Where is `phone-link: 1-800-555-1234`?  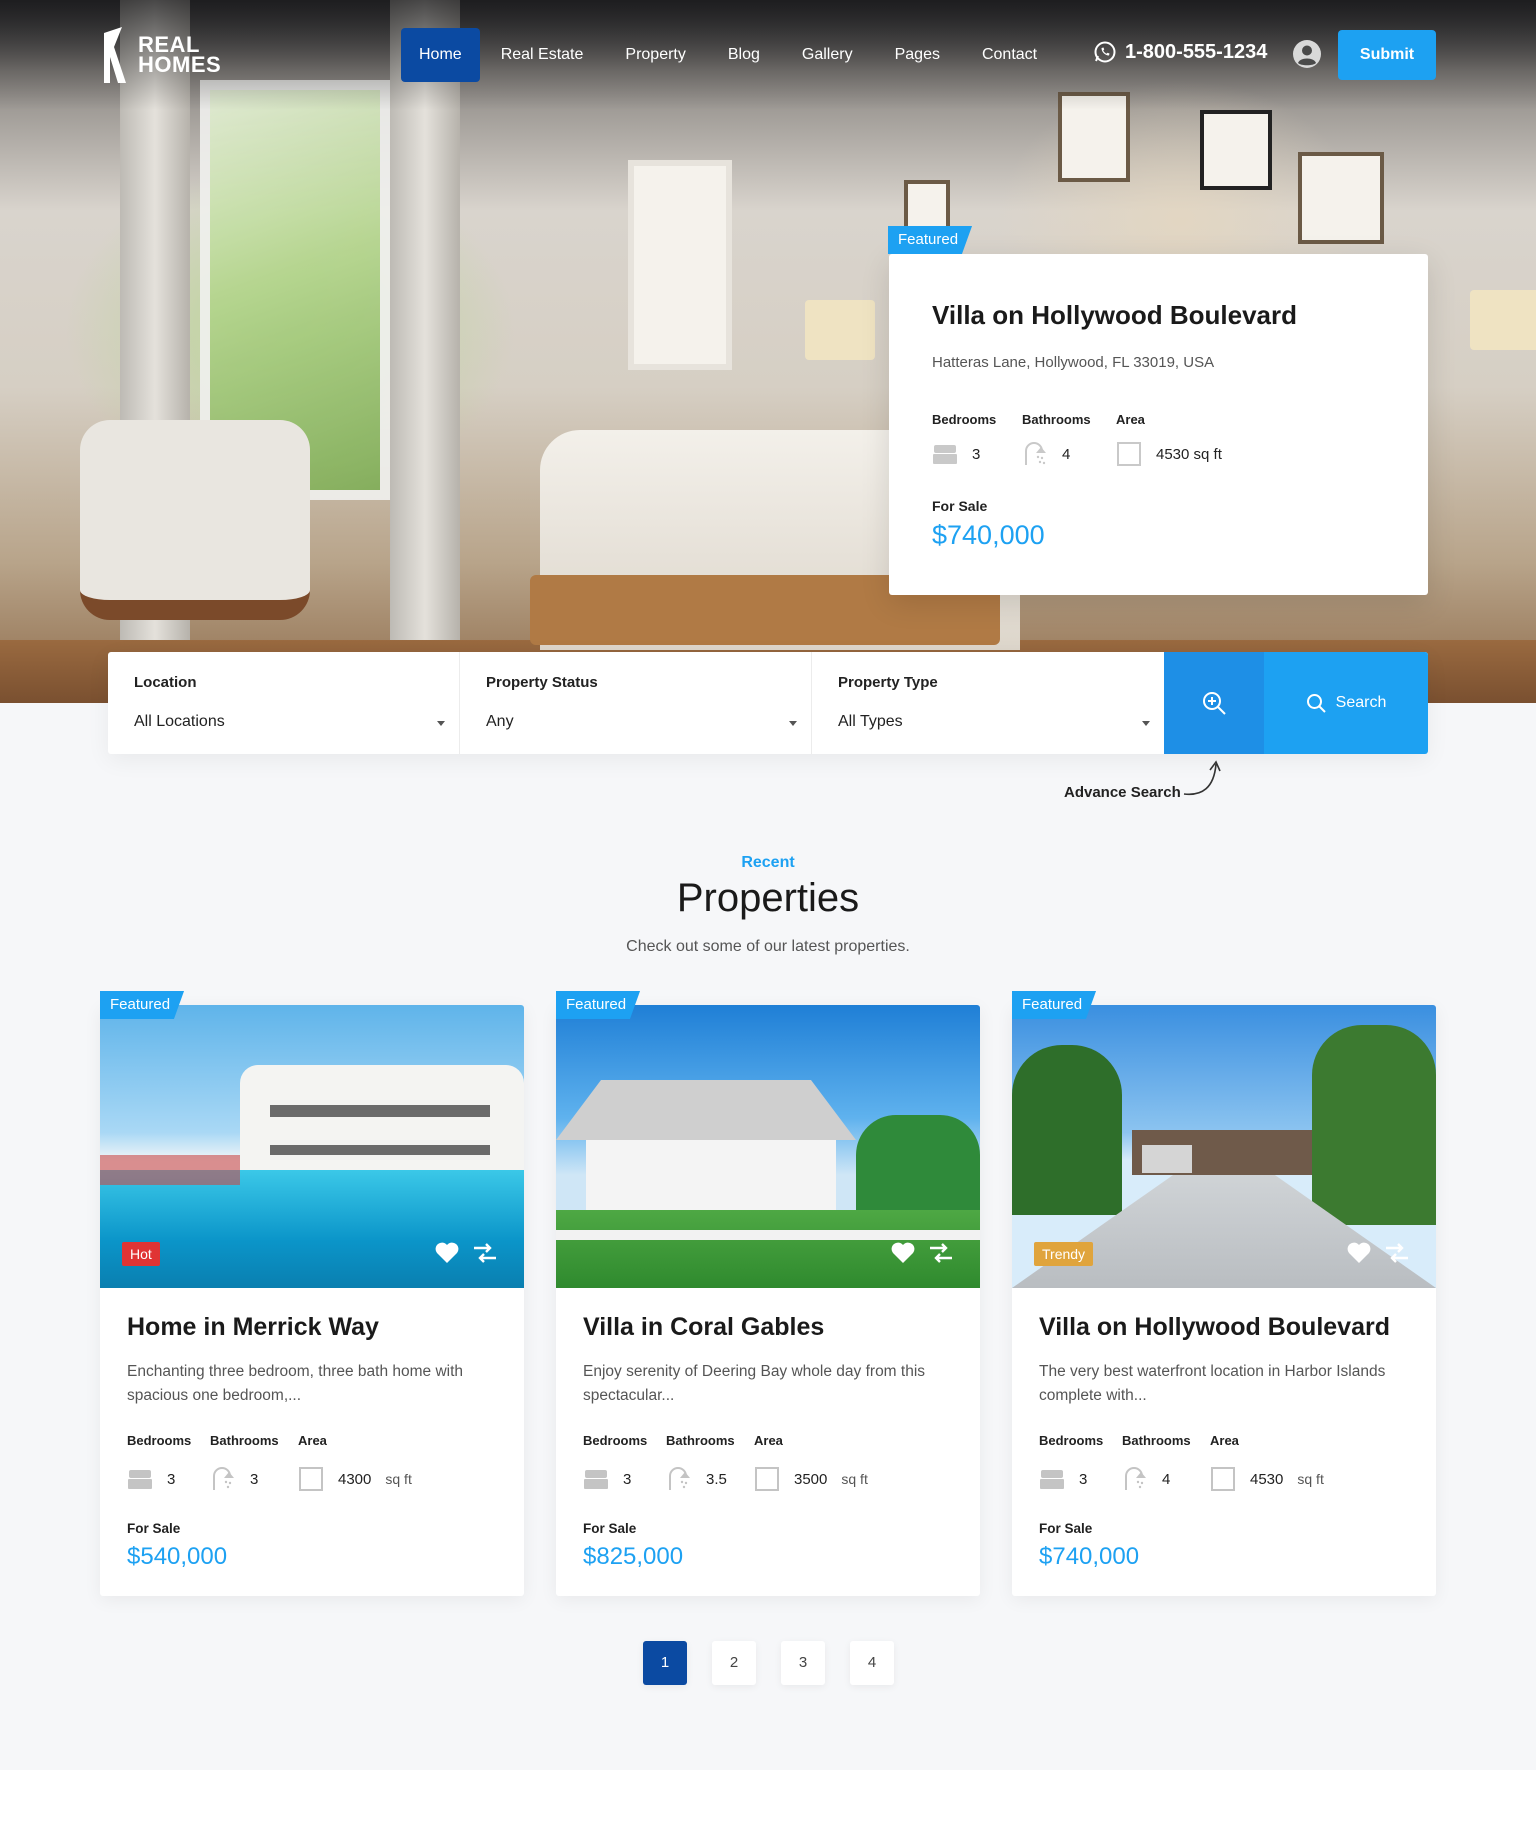 phone-link: 1-800-555-1234 is located at coordinates (1180, 52).